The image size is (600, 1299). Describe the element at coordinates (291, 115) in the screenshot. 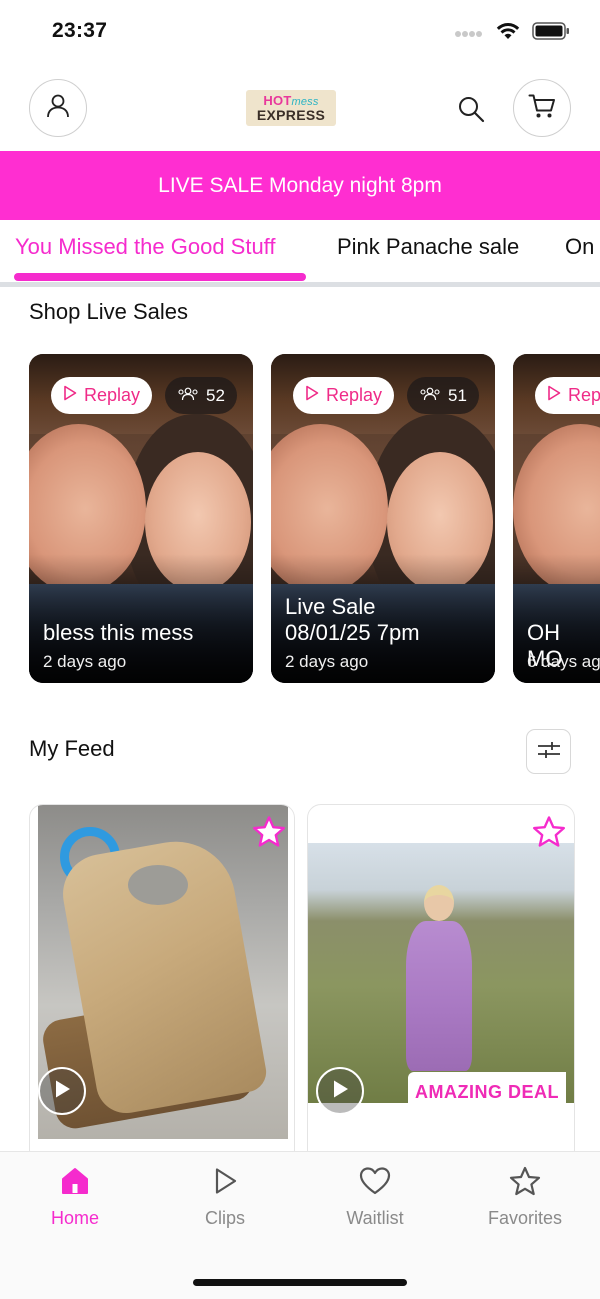

I see `logo-text-express: EXPRESS` at that location.